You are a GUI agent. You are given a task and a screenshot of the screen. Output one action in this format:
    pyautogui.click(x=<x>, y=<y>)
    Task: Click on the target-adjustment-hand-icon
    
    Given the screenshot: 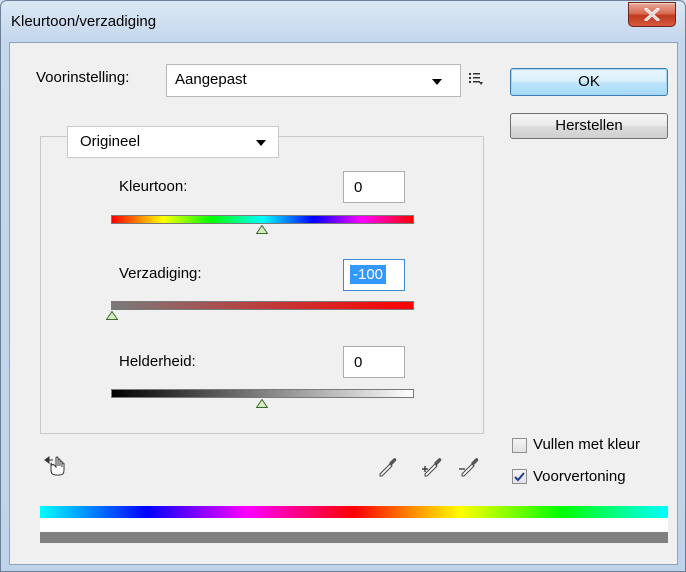 What is the action you would take?
    pyautogui.click(x=56, y=466)
    